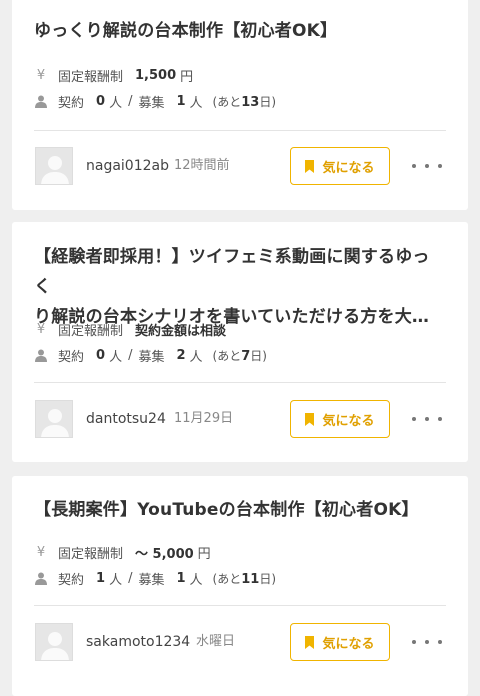 This screenshot has height=696, width=480. I want to click on pay-value: 1,500, so click(156, 75).